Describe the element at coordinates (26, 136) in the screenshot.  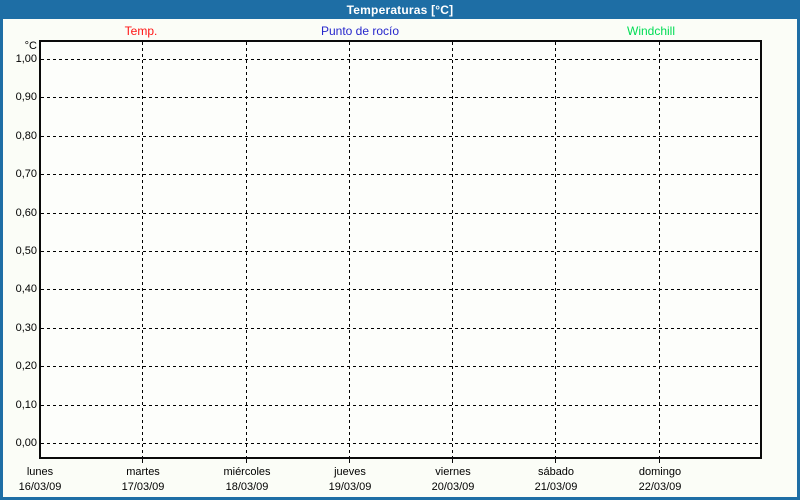
I see `y-tick-label: 0,80` at that location.